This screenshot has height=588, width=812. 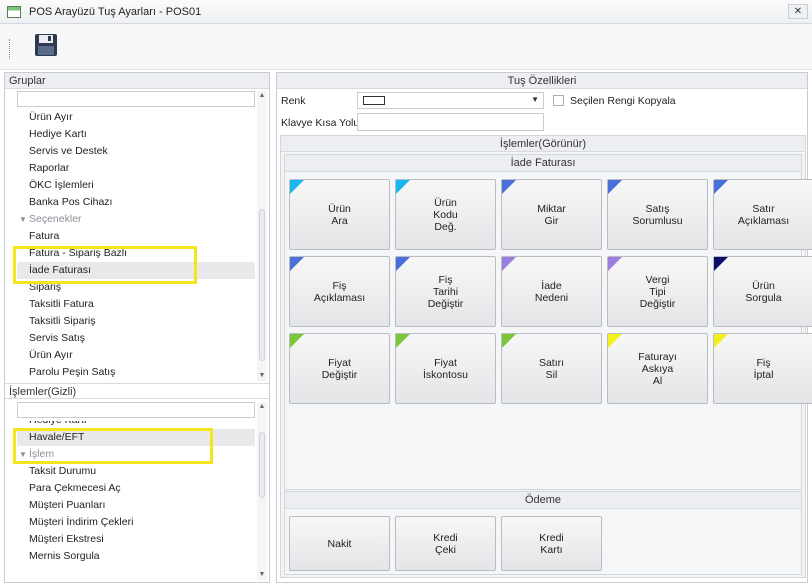 What do you see at coordinates (136, 151) in the screenshot?
I see `list-item: Servis ve Destek` at bounding box center [136, 151].